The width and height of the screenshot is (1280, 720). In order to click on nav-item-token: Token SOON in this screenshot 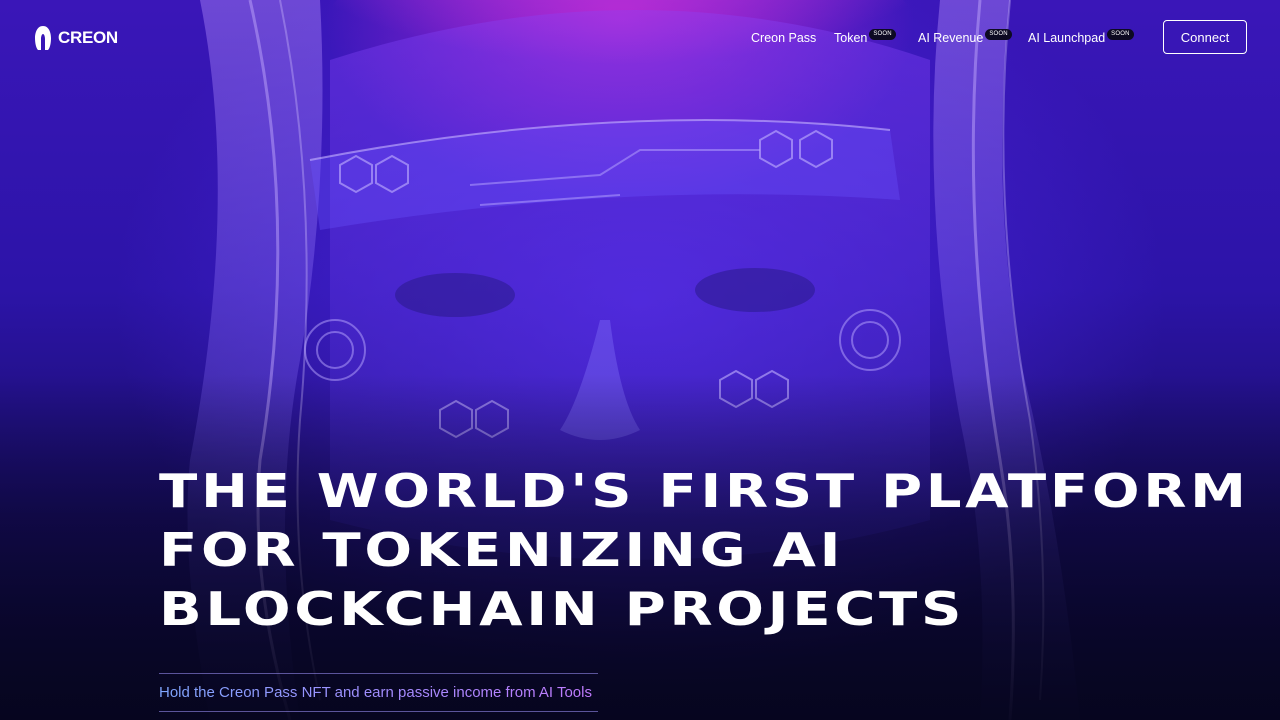, I will do `click(876, 38)`.